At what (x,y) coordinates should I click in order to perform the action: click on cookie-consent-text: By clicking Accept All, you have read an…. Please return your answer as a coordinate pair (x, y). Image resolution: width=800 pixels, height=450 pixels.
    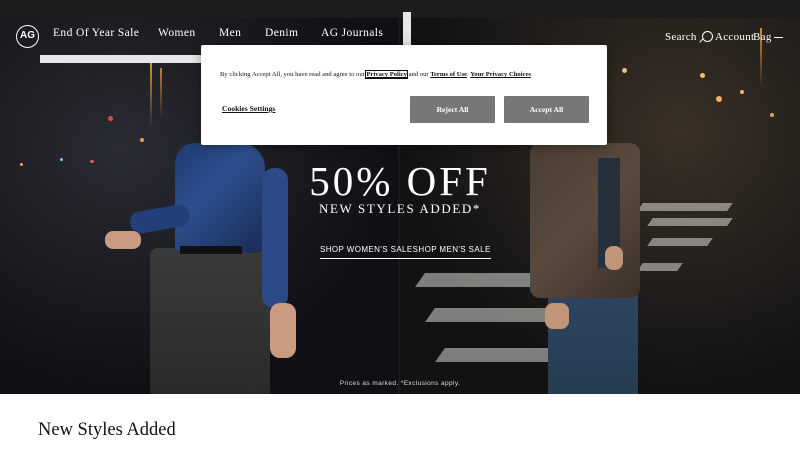
    Looking at the image, I should click on (375, 74).